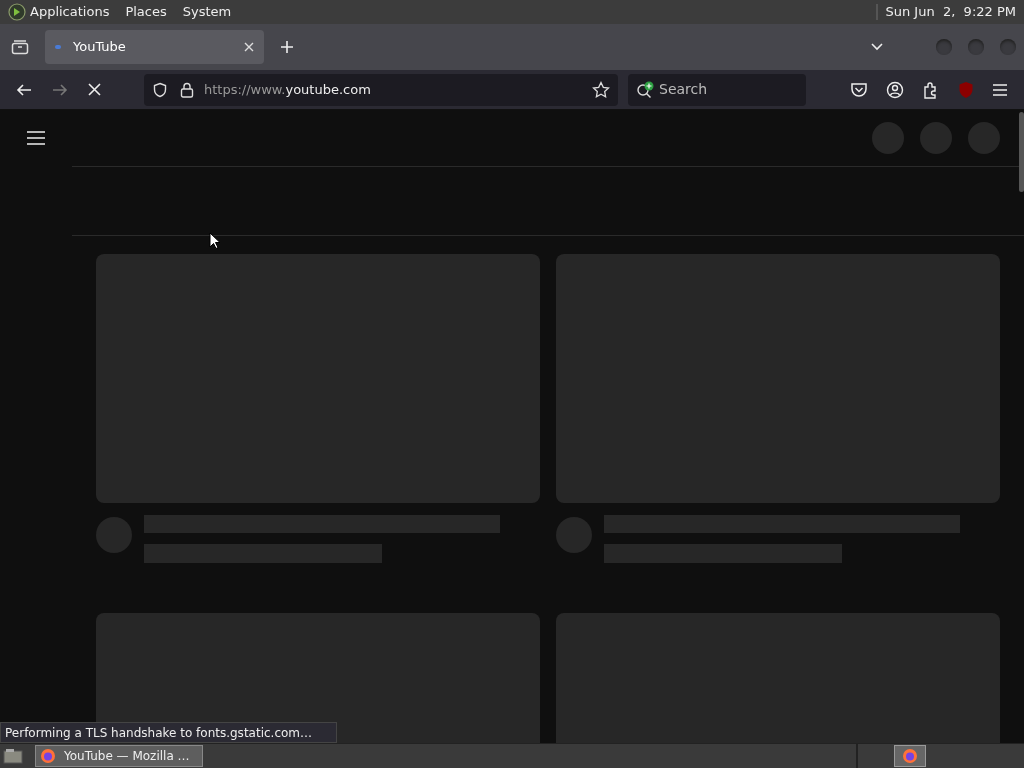 This screenshot has height=768, width=1024. What do you see at coordinates (146, 12) in the screenshot?
I see `panel-menu: Places` at bounding box center [146, 12].